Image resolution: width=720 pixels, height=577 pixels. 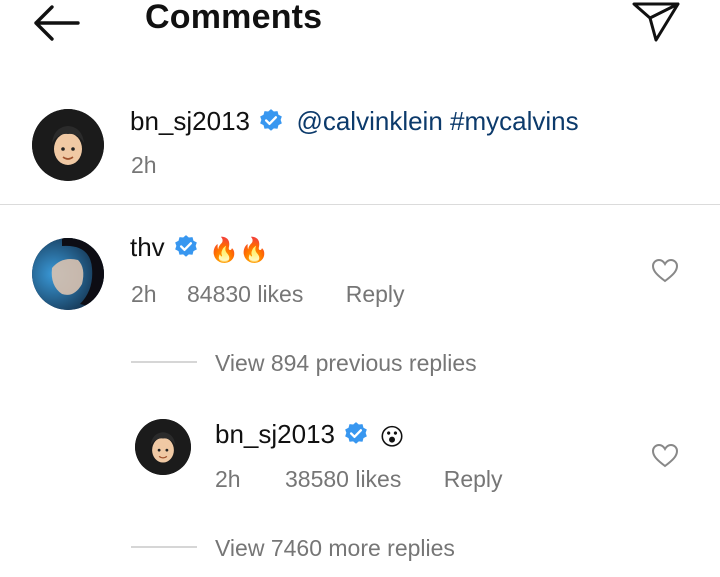 I want to click on view-more-replies: View 7460 more replies, so click(x=335, y=548).